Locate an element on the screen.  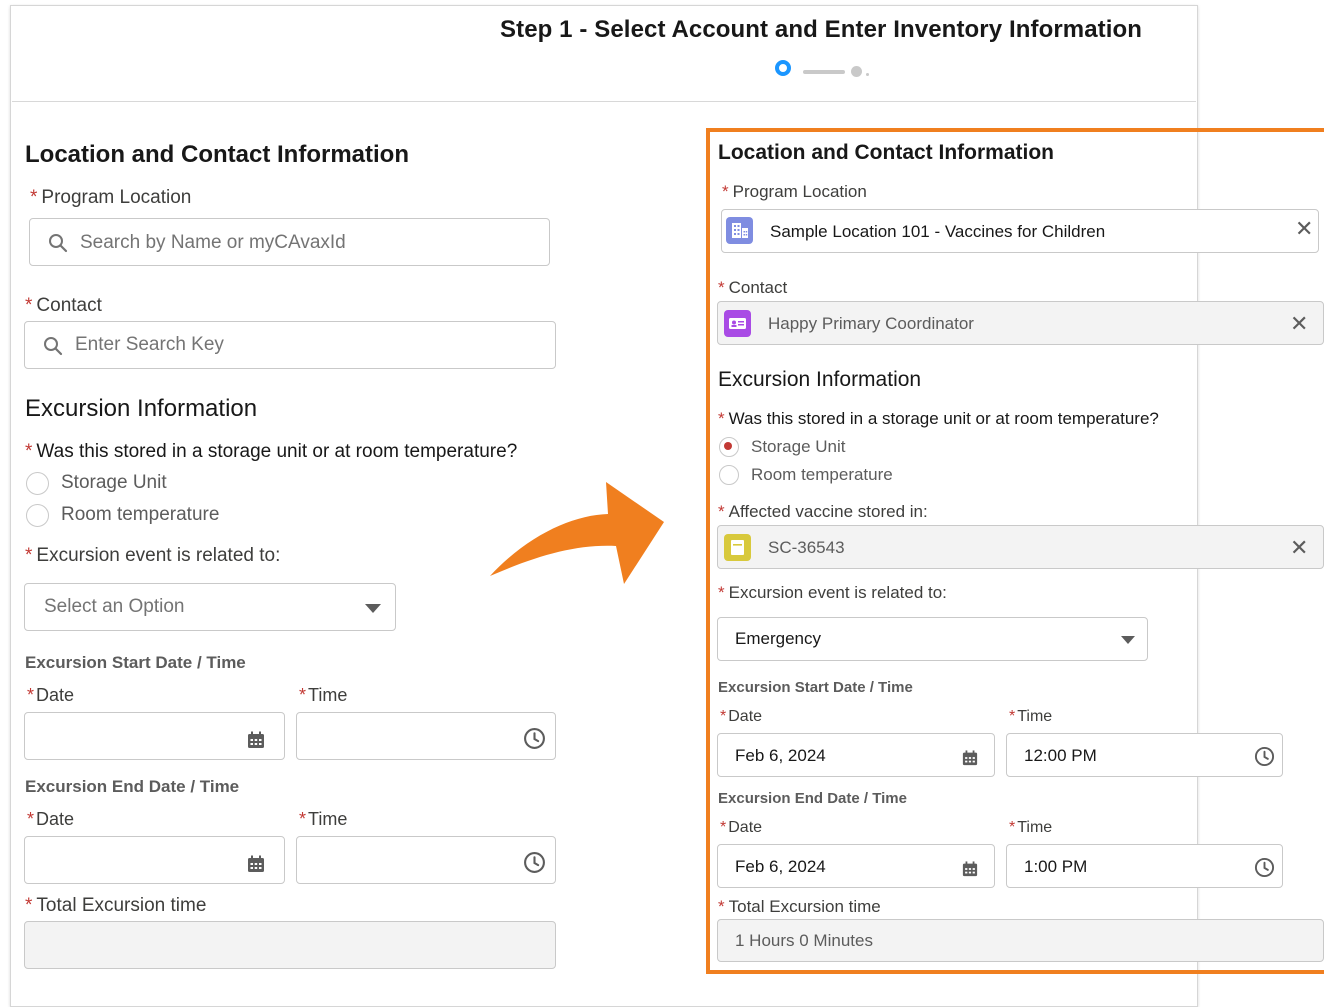
left-total-label: * Total Excursion time is located at coordinates (116, 905).